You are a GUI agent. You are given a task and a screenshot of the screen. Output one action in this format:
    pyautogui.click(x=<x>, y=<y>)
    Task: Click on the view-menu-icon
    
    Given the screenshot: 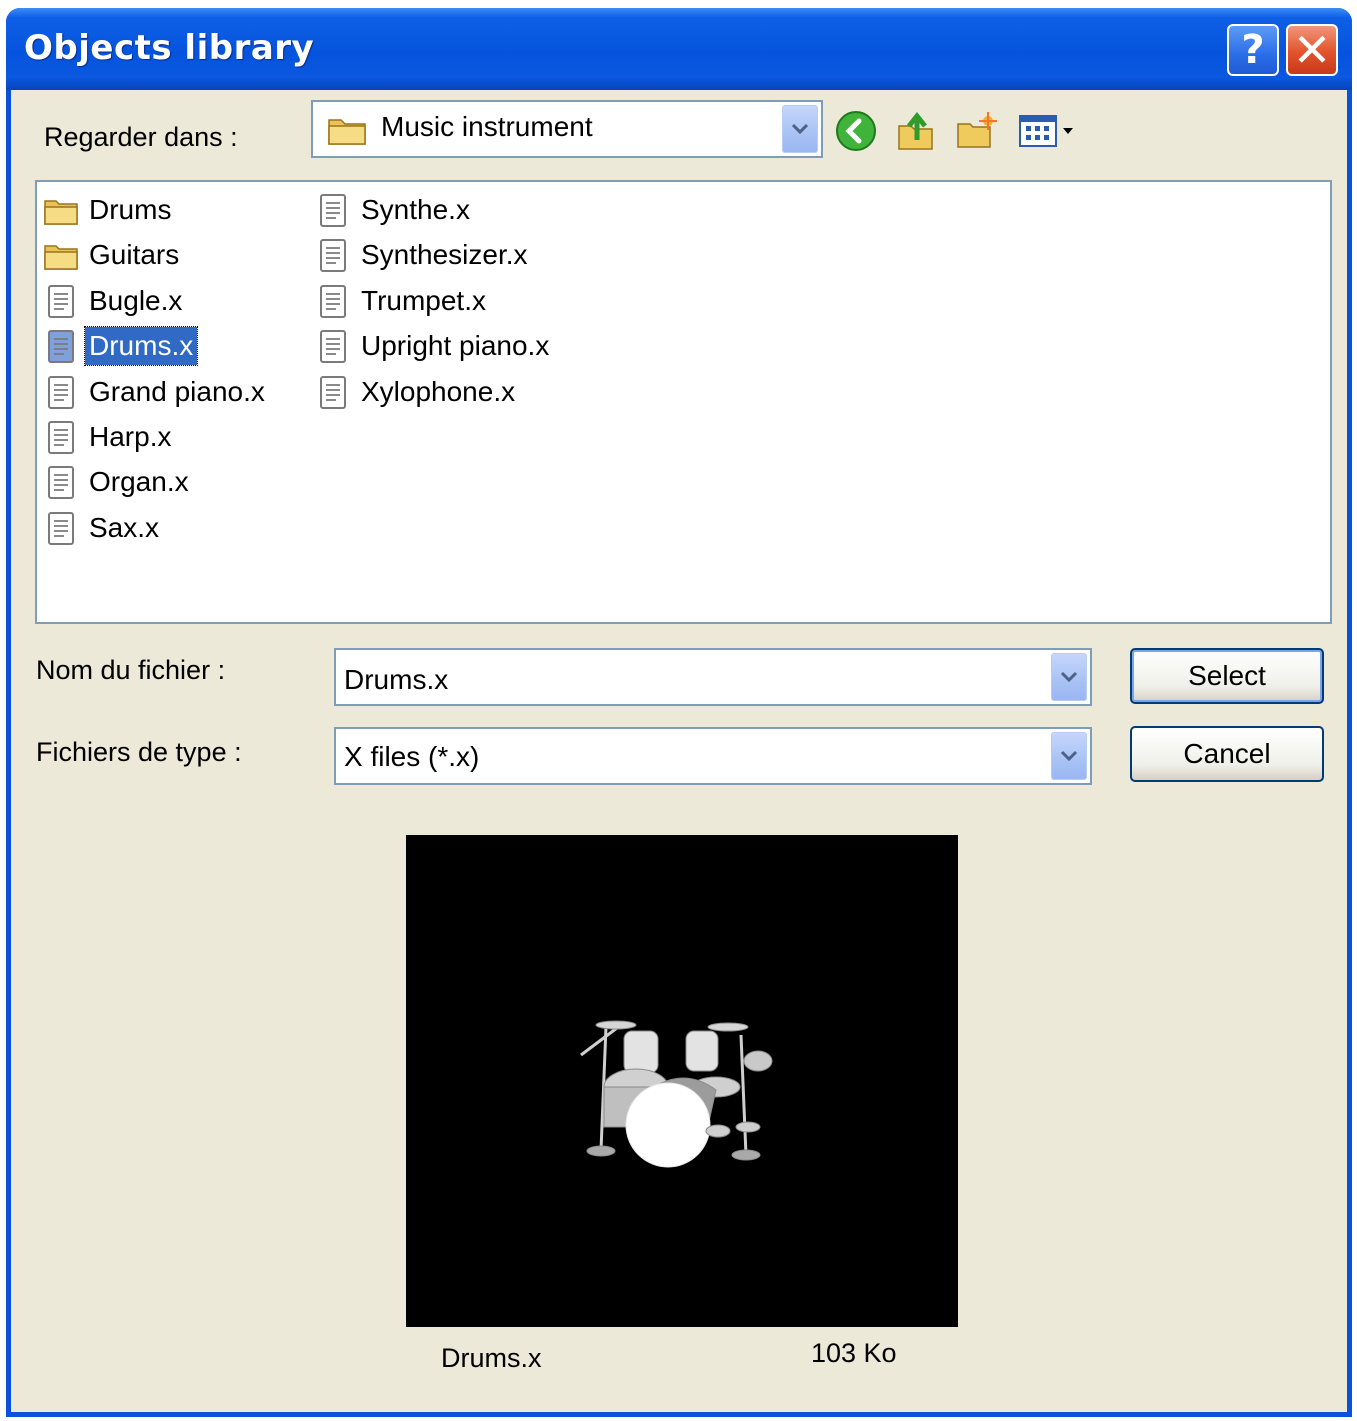 What is the action you would take?
    pyautogui.click(x=1048, y=131)
    